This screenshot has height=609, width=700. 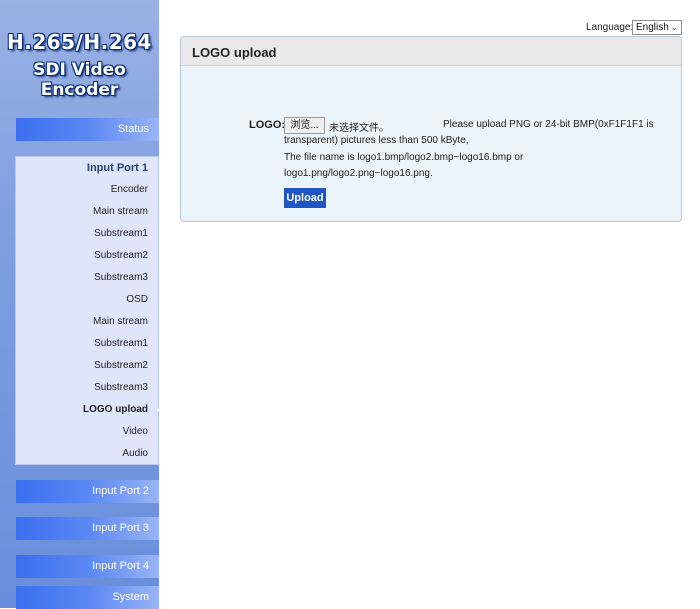 What do you see at coordinates (431, 51) in the screenshot?
I see `panel-header: LOGO upload` at bounding box center [431, 51].